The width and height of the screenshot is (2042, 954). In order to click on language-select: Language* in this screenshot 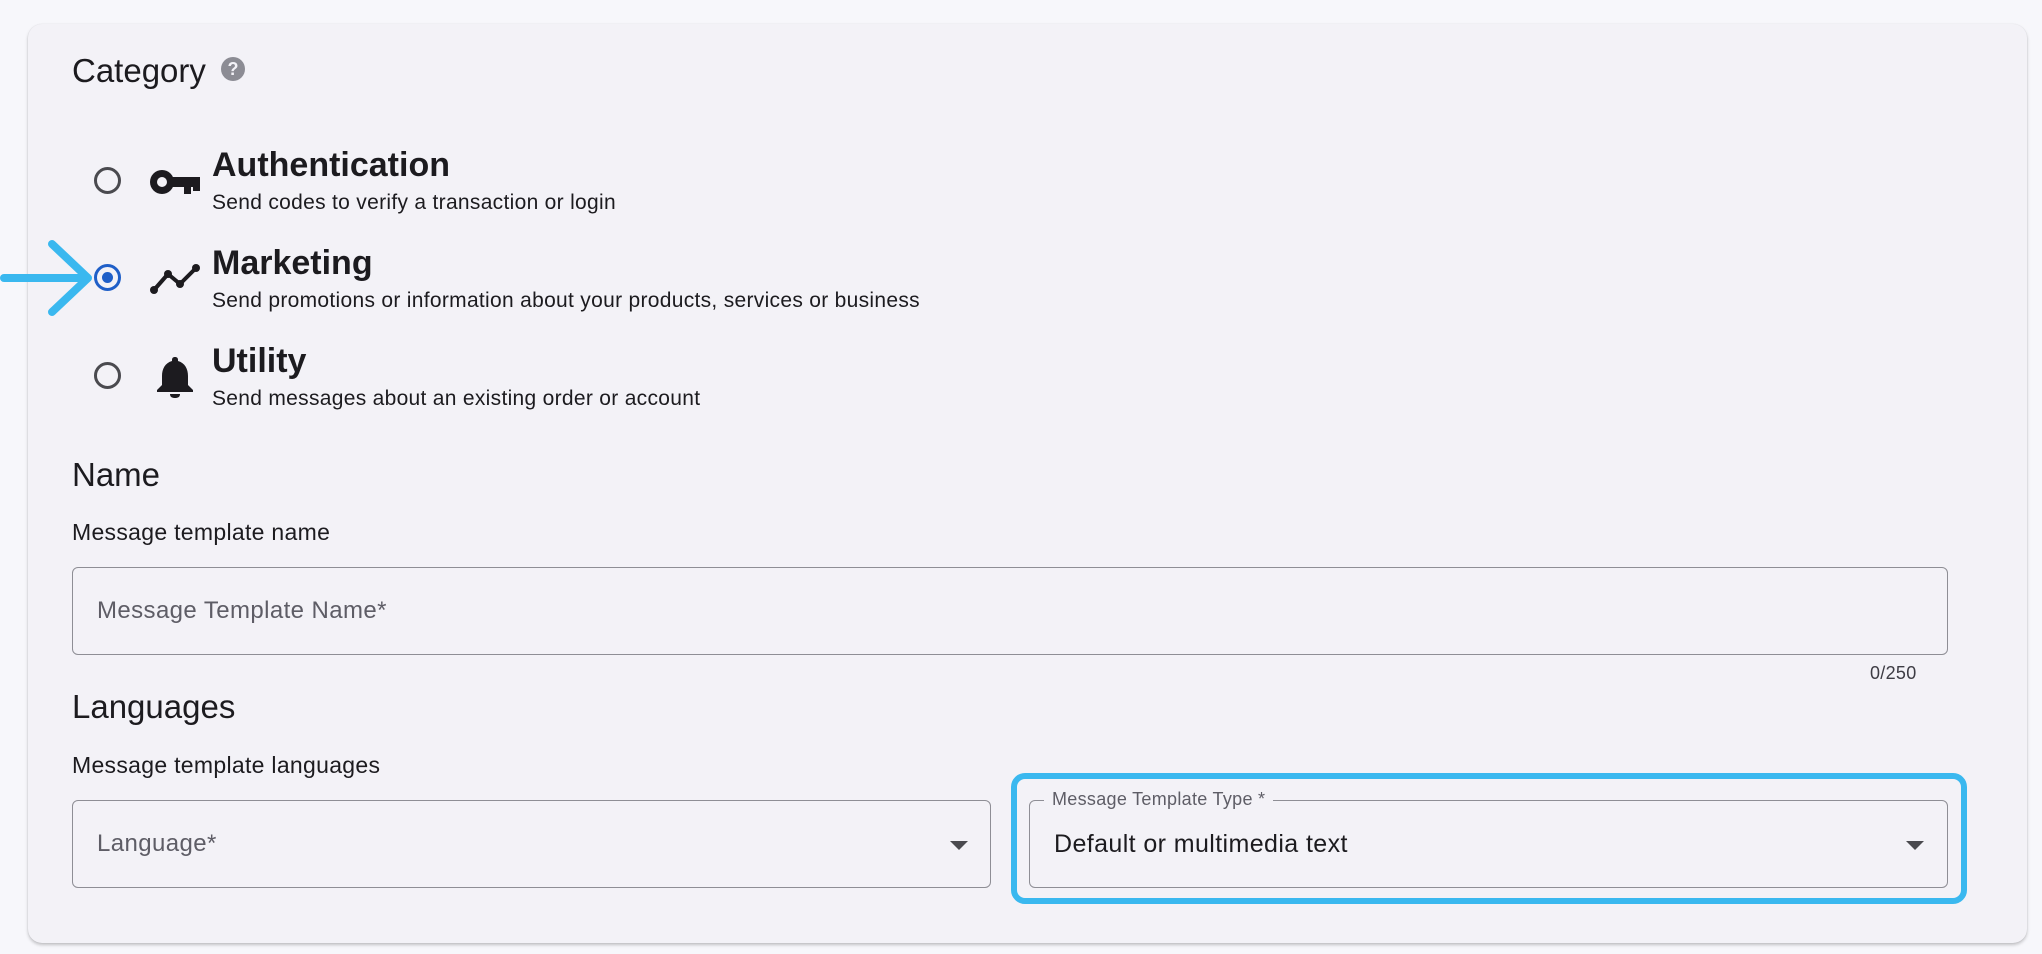, I will do `click(531, 844)`.